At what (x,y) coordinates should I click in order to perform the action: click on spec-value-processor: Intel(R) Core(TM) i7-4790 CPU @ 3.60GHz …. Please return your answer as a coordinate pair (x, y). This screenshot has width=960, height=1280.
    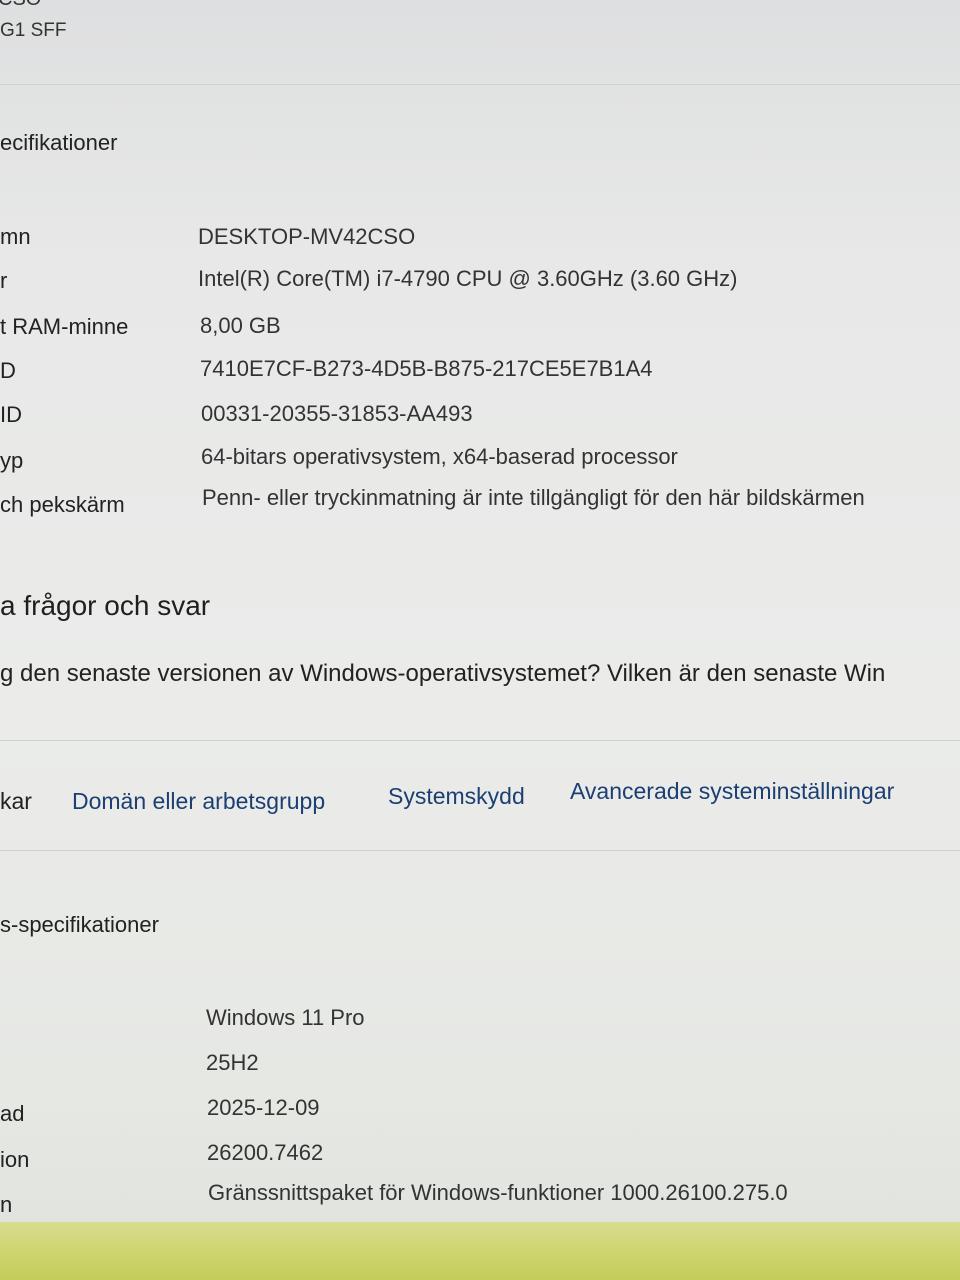
    Looking at the image, I should click on (468, 278).